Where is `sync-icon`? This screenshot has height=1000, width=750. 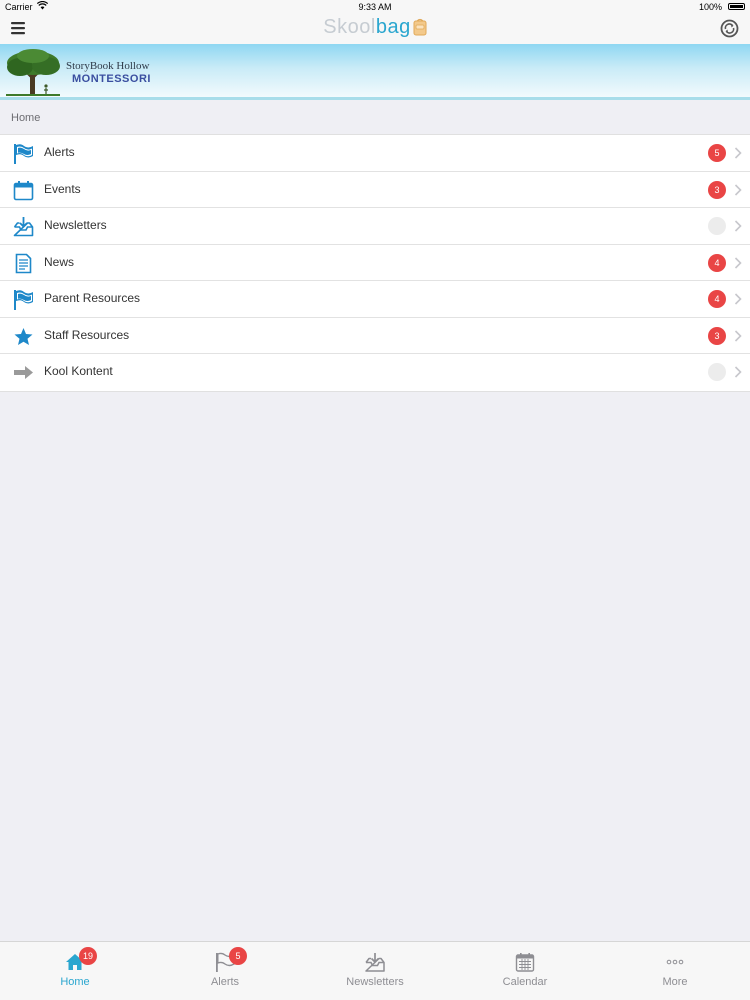 sync-icon is located at coordinates (729, 28).